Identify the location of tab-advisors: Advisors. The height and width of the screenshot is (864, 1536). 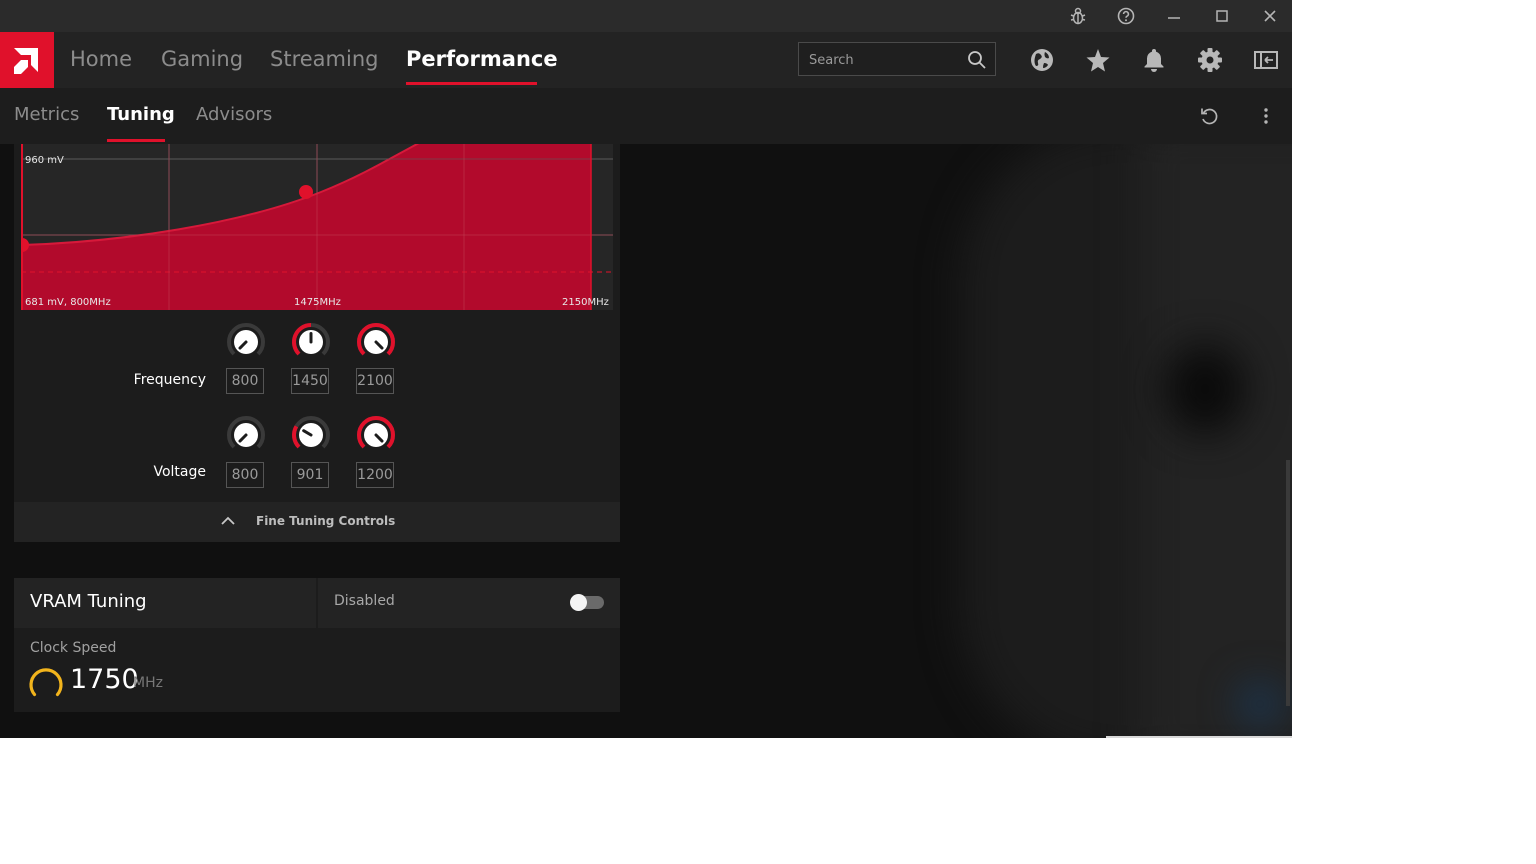
(234, 114).